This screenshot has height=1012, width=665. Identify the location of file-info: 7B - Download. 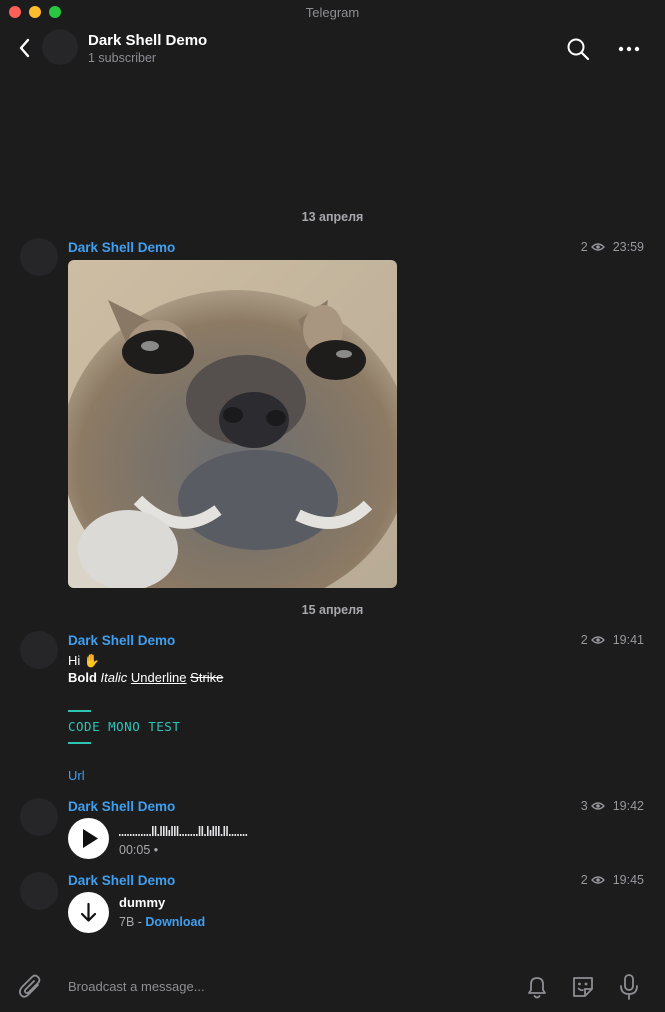
(162, 922).